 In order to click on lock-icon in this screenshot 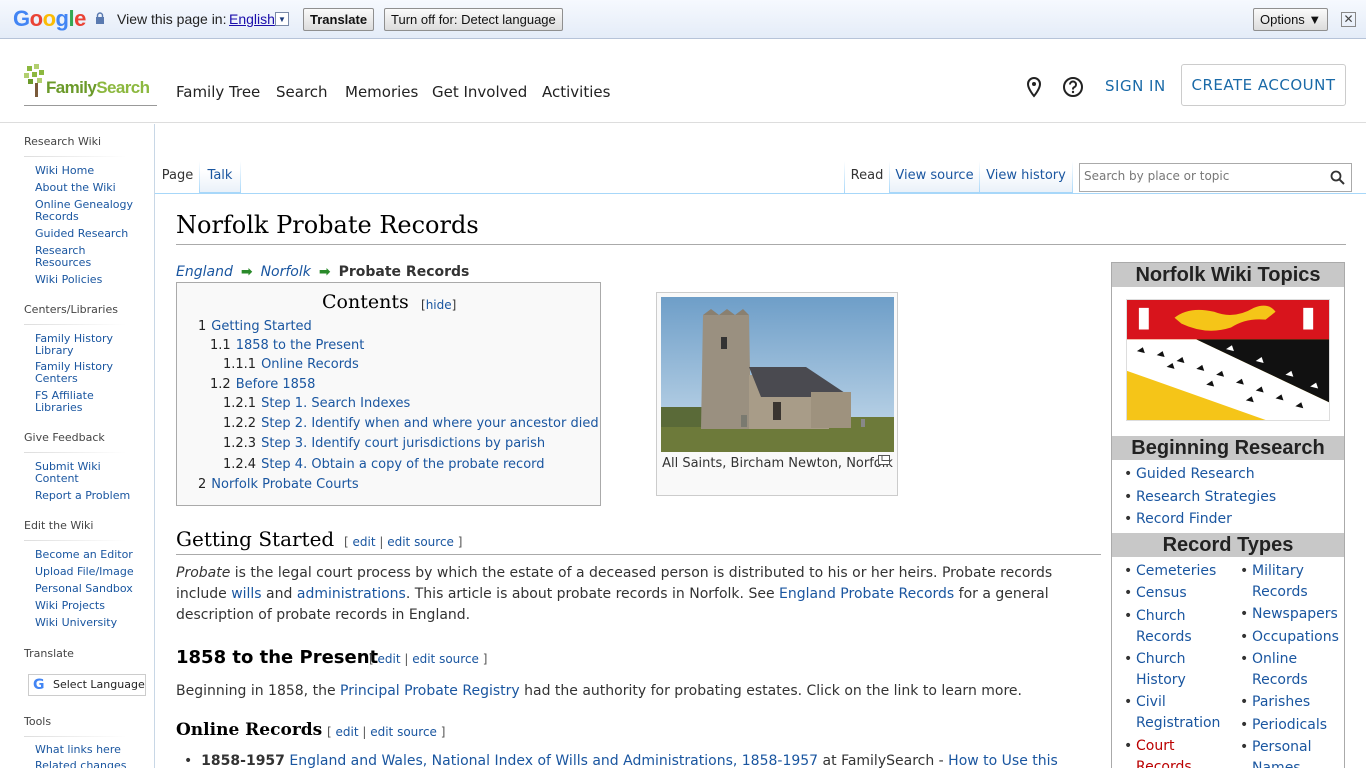, I will do `click(100, 18)`.